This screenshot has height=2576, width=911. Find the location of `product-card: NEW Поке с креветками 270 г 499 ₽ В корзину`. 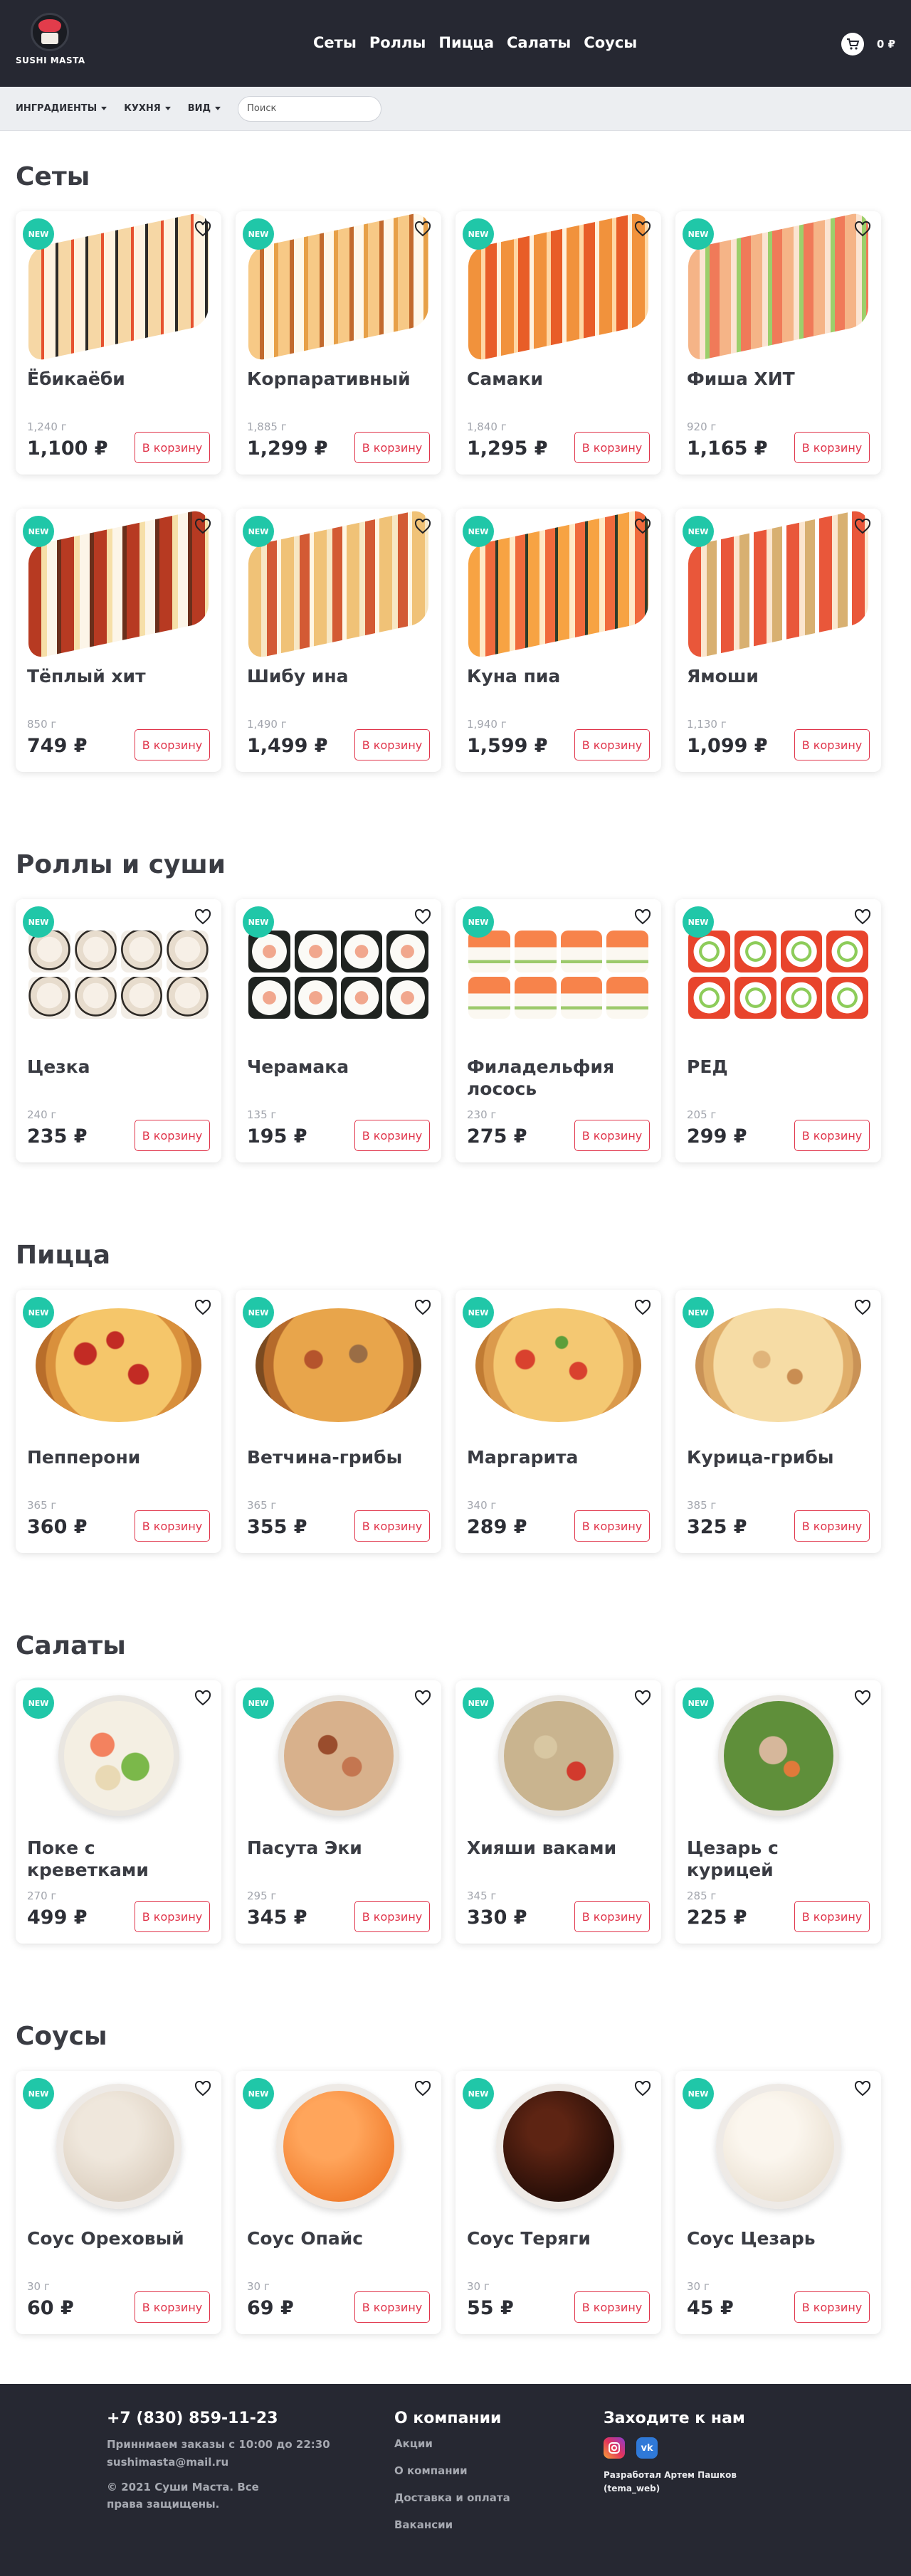

product-card: NEW Поке с креветками 270 г 499 ₽ В корзину is located at coordinates (119, 1812).